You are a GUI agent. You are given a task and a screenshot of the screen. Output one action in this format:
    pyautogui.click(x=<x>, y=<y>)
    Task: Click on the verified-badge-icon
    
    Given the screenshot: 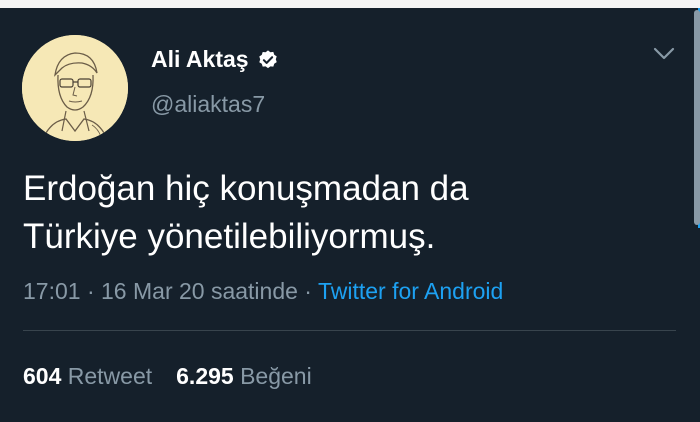 What is the action you would take?
    pyautogui.click(x=267, y=58)
    